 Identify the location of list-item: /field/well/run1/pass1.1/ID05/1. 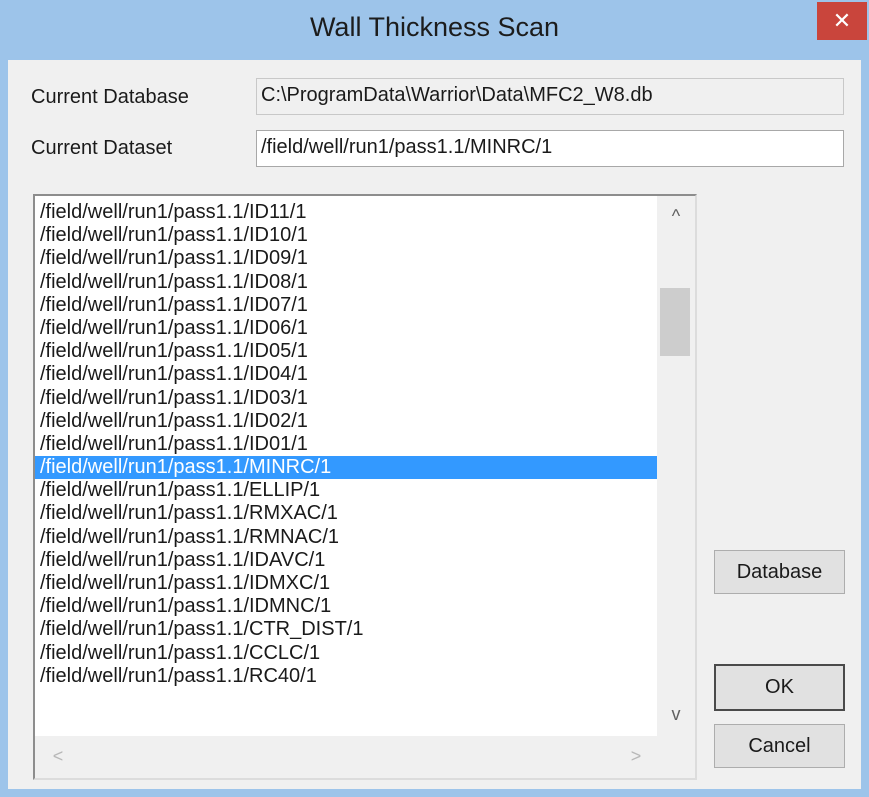
(346, 351).